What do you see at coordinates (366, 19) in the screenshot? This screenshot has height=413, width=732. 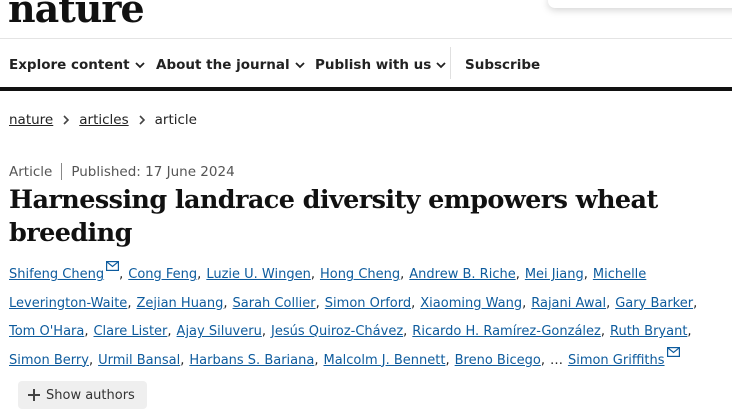 I see `masthead: nature` at bounding box center [366, 19].